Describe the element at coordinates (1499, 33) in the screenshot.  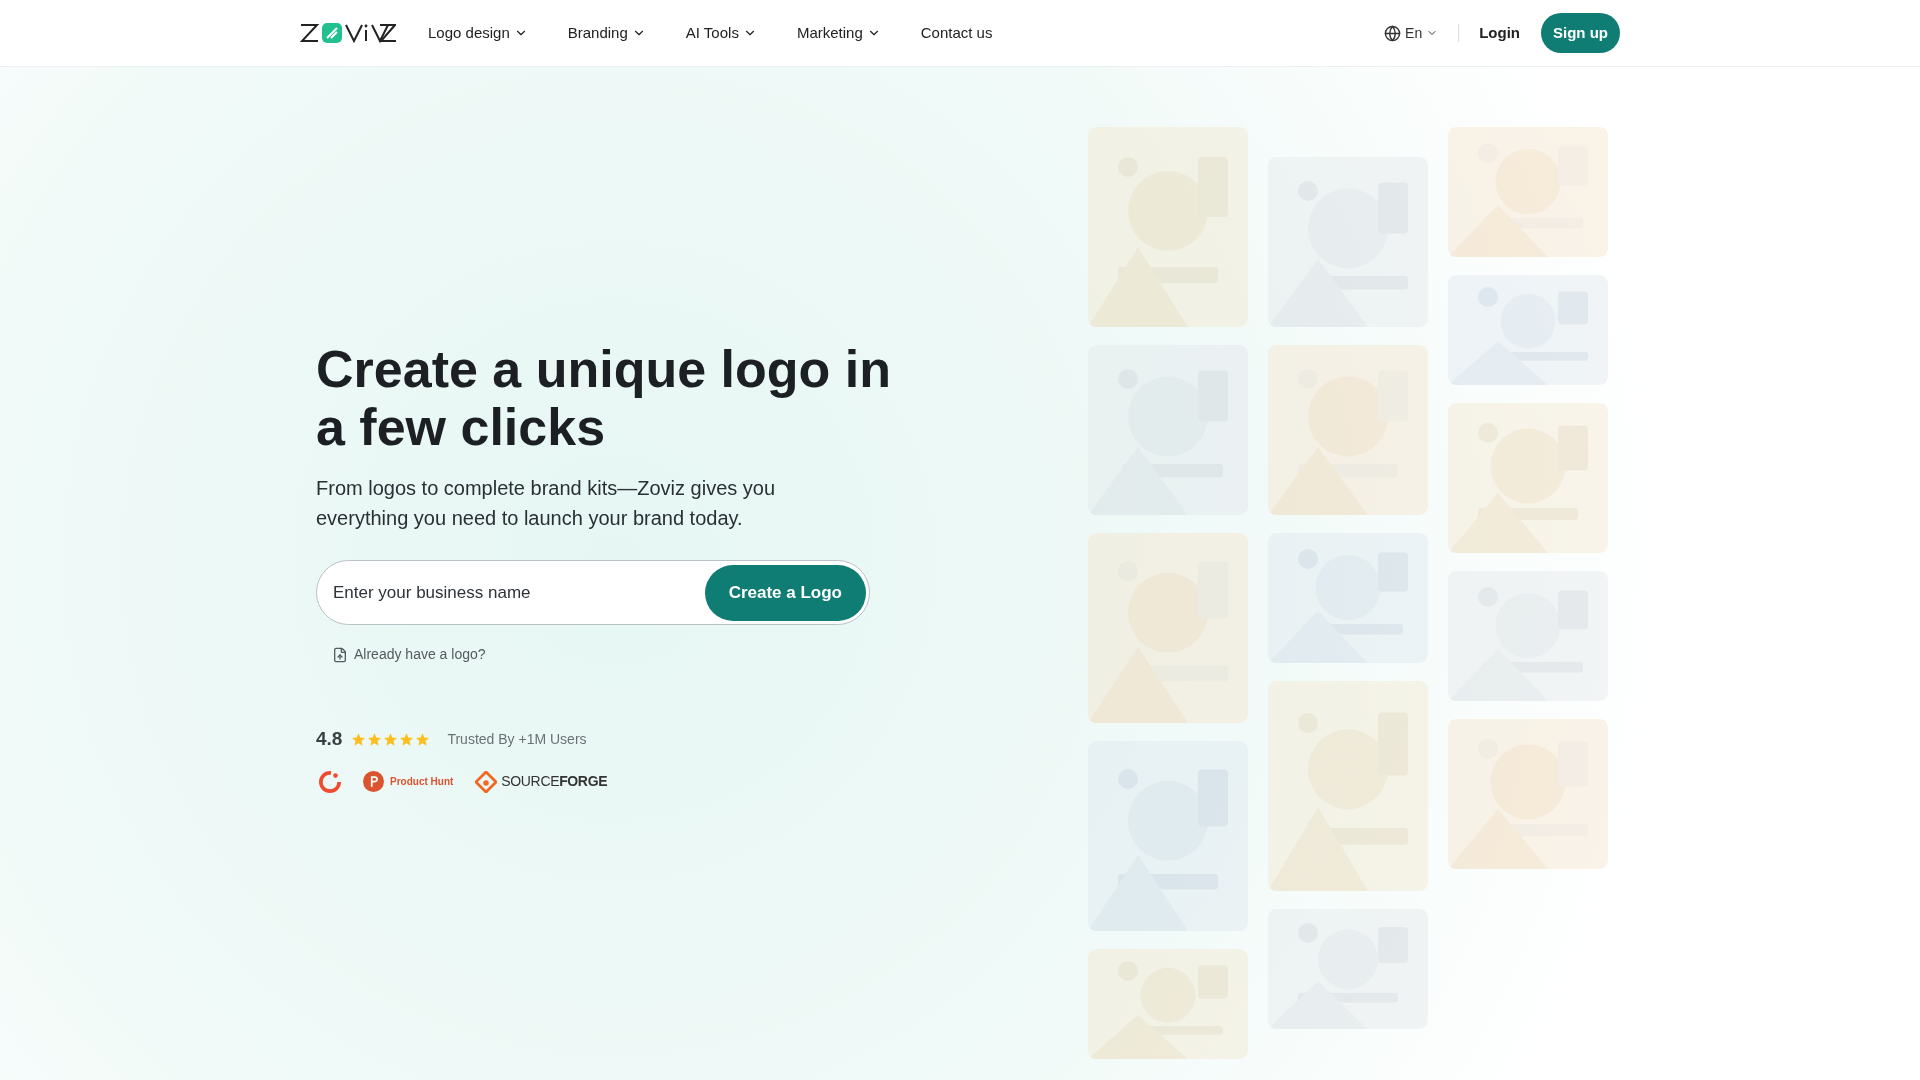
I see `login-link: Login` at that location.